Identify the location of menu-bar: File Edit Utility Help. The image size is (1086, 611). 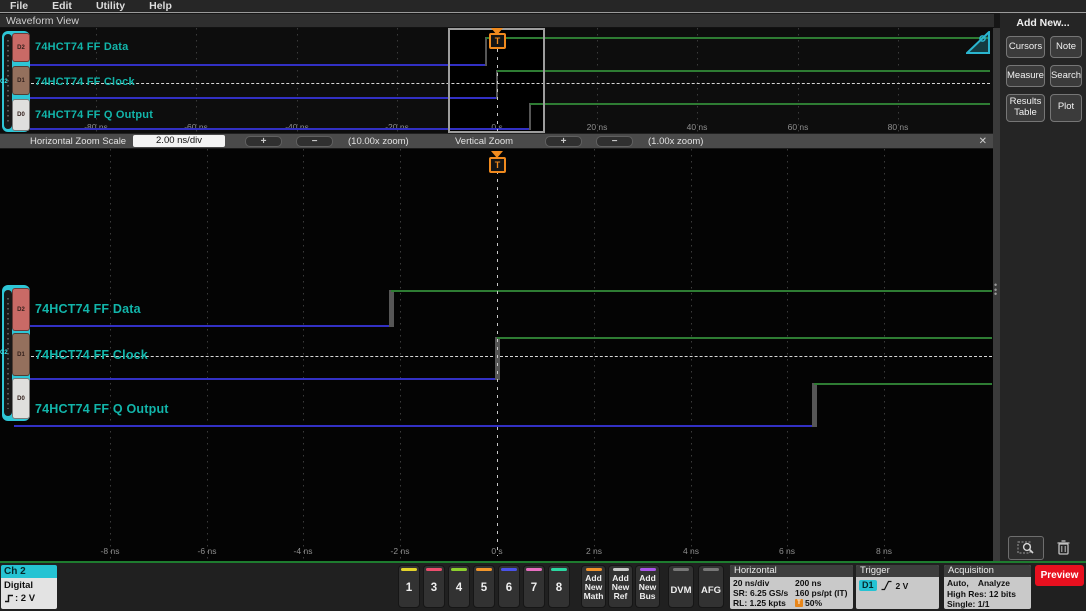
(543, 6).